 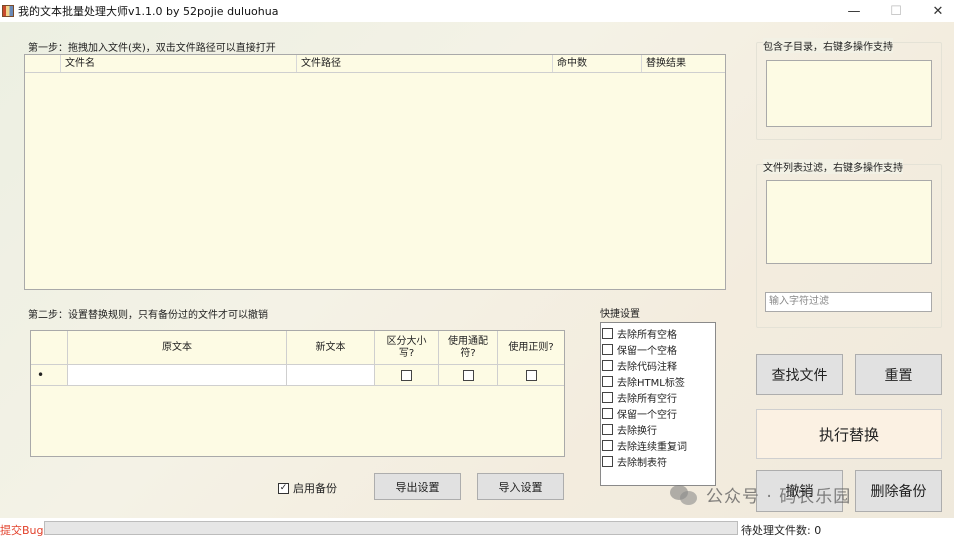 I want to click on step2-label: 第二步：设置替换规则，只有备份过的文件才可以撤销, so click(x=148, y=315).